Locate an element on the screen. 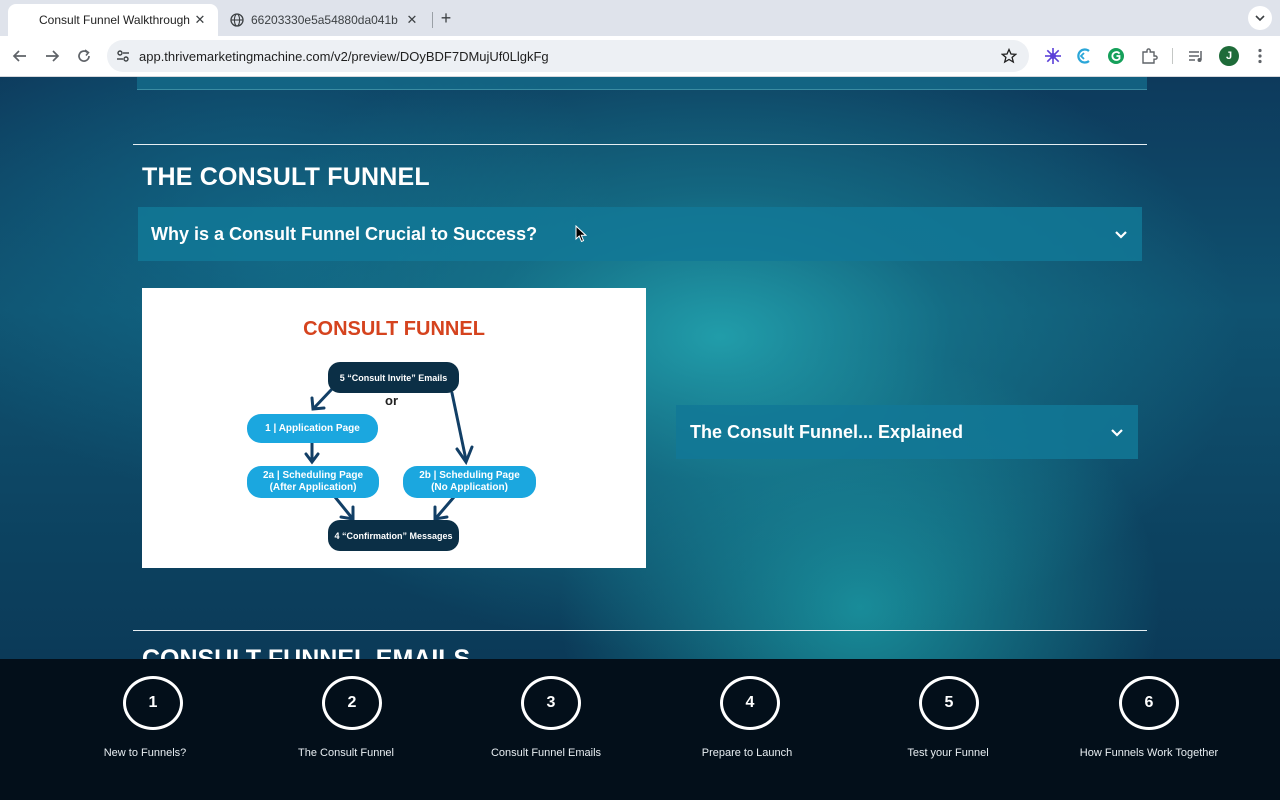 This screenshot has width=1280, height=800. step-the-consult-funnel: 2 The Consult Funnel is located at coordinates (352, 729).